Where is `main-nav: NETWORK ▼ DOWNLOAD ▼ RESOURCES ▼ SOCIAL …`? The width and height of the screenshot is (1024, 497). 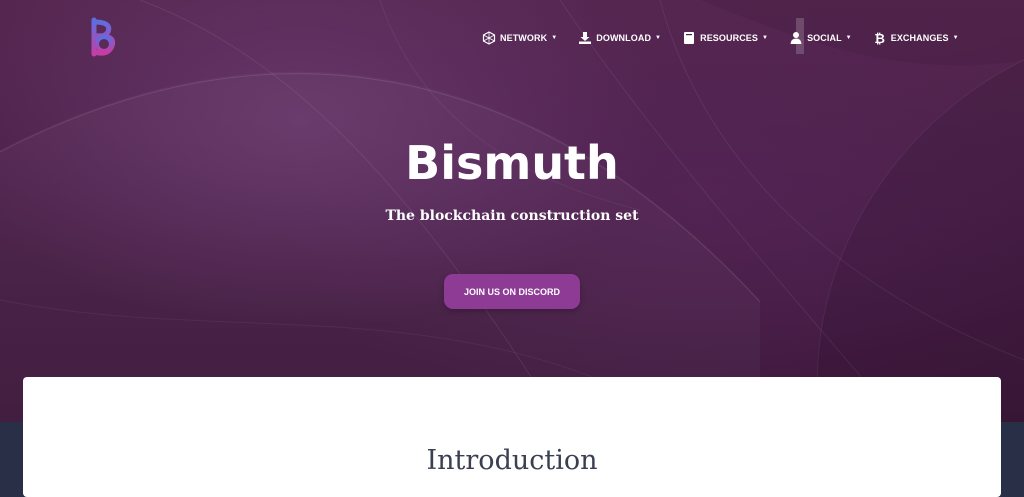 main-nav: NETWORK ▼ DOWNLOAD ▼ RESOURCES ▼ SOCIAL … is located at coordinates (731, 38).